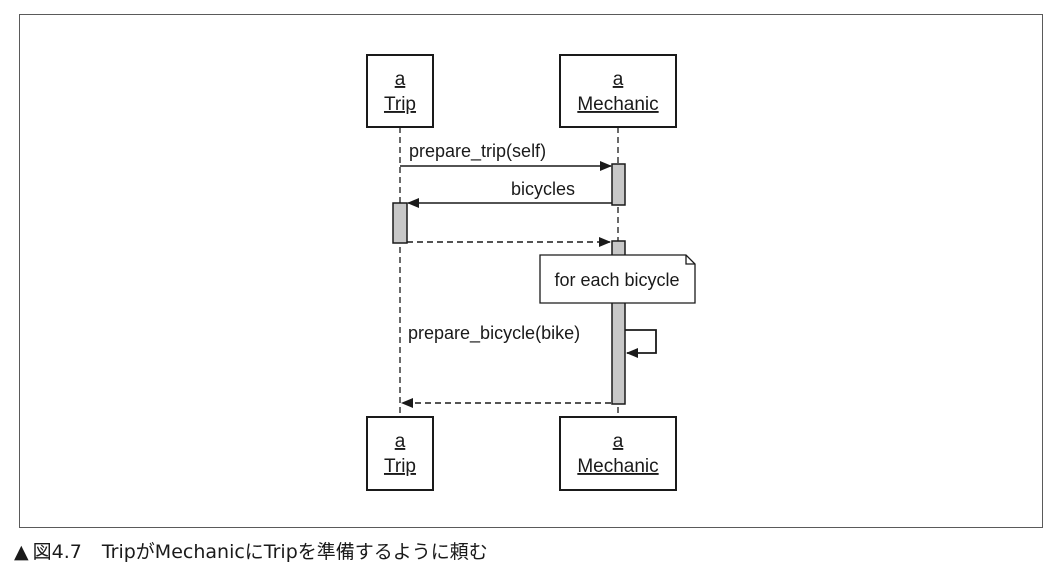  What do you see at coordinates (400, 453) in the screenshot?
I see `trip-object-bottom: a Trip` at bounding box center [400, 453].